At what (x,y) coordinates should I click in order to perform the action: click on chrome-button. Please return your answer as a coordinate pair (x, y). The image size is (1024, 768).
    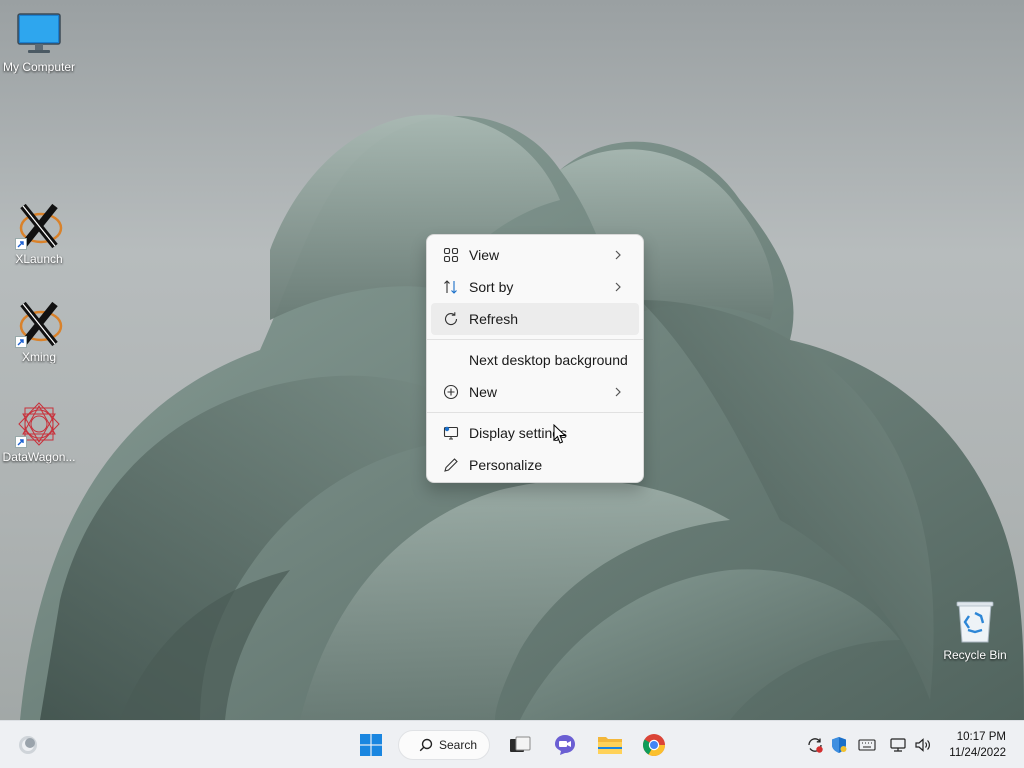
    Looking at the image, I should click on (654, 745).